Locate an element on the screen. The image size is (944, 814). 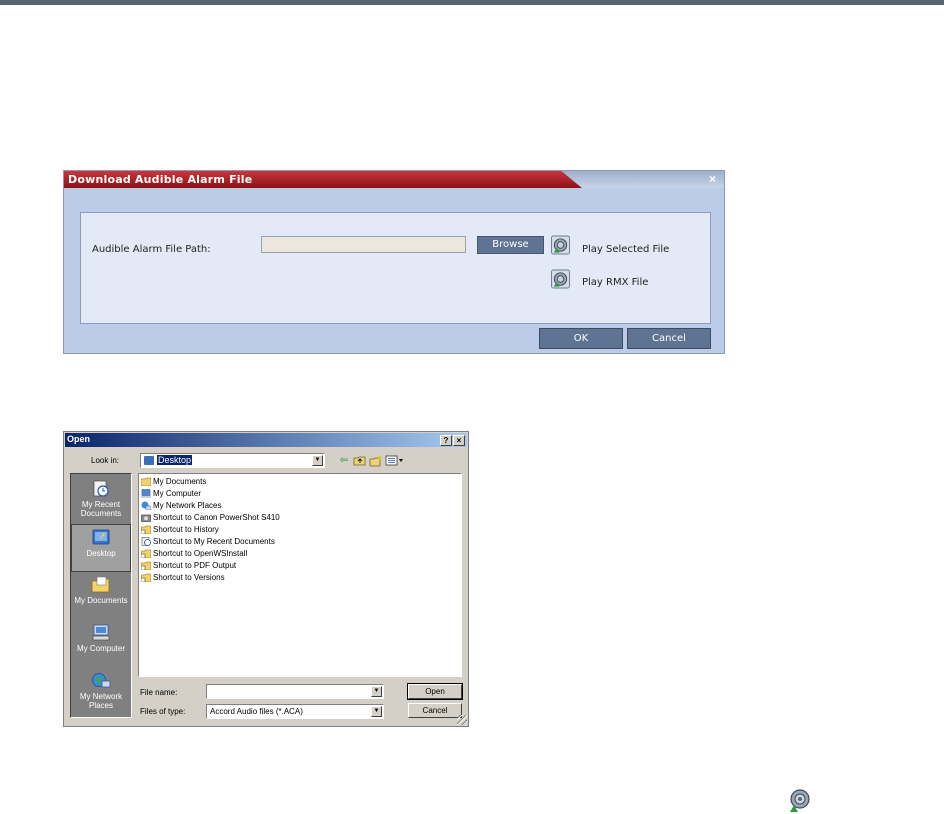
open-titlebar: Open ? × is located at coordinates (266, 440).